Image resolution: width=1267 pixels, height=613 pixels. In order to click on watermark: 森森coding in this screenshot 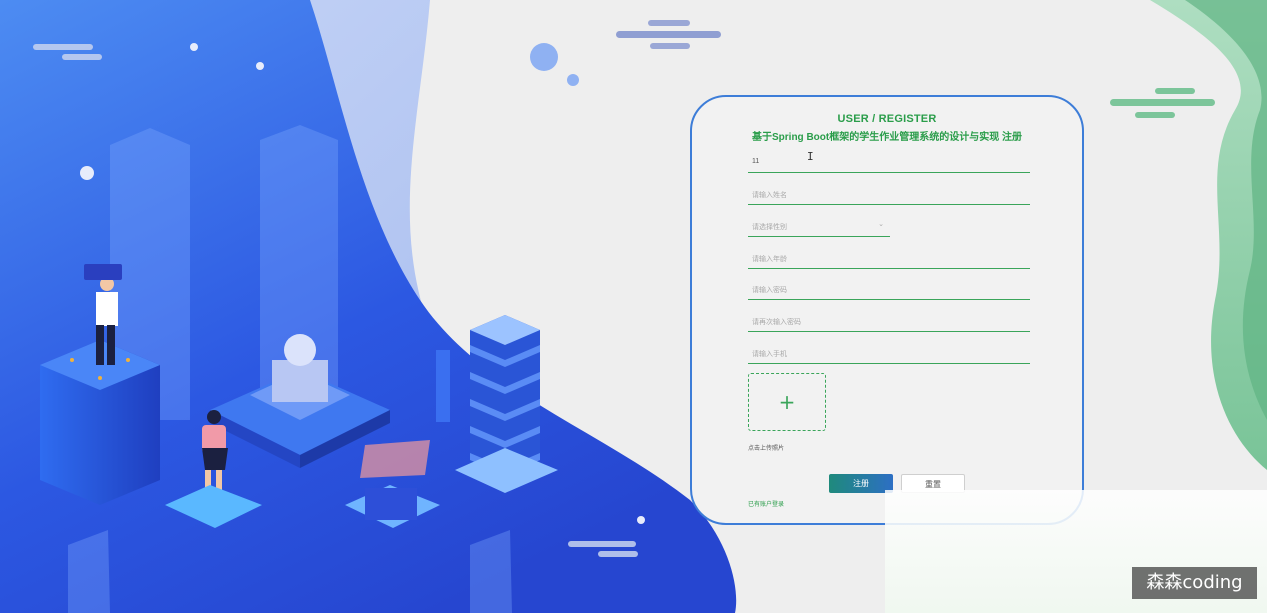, I will do `click(1194, 583)`.